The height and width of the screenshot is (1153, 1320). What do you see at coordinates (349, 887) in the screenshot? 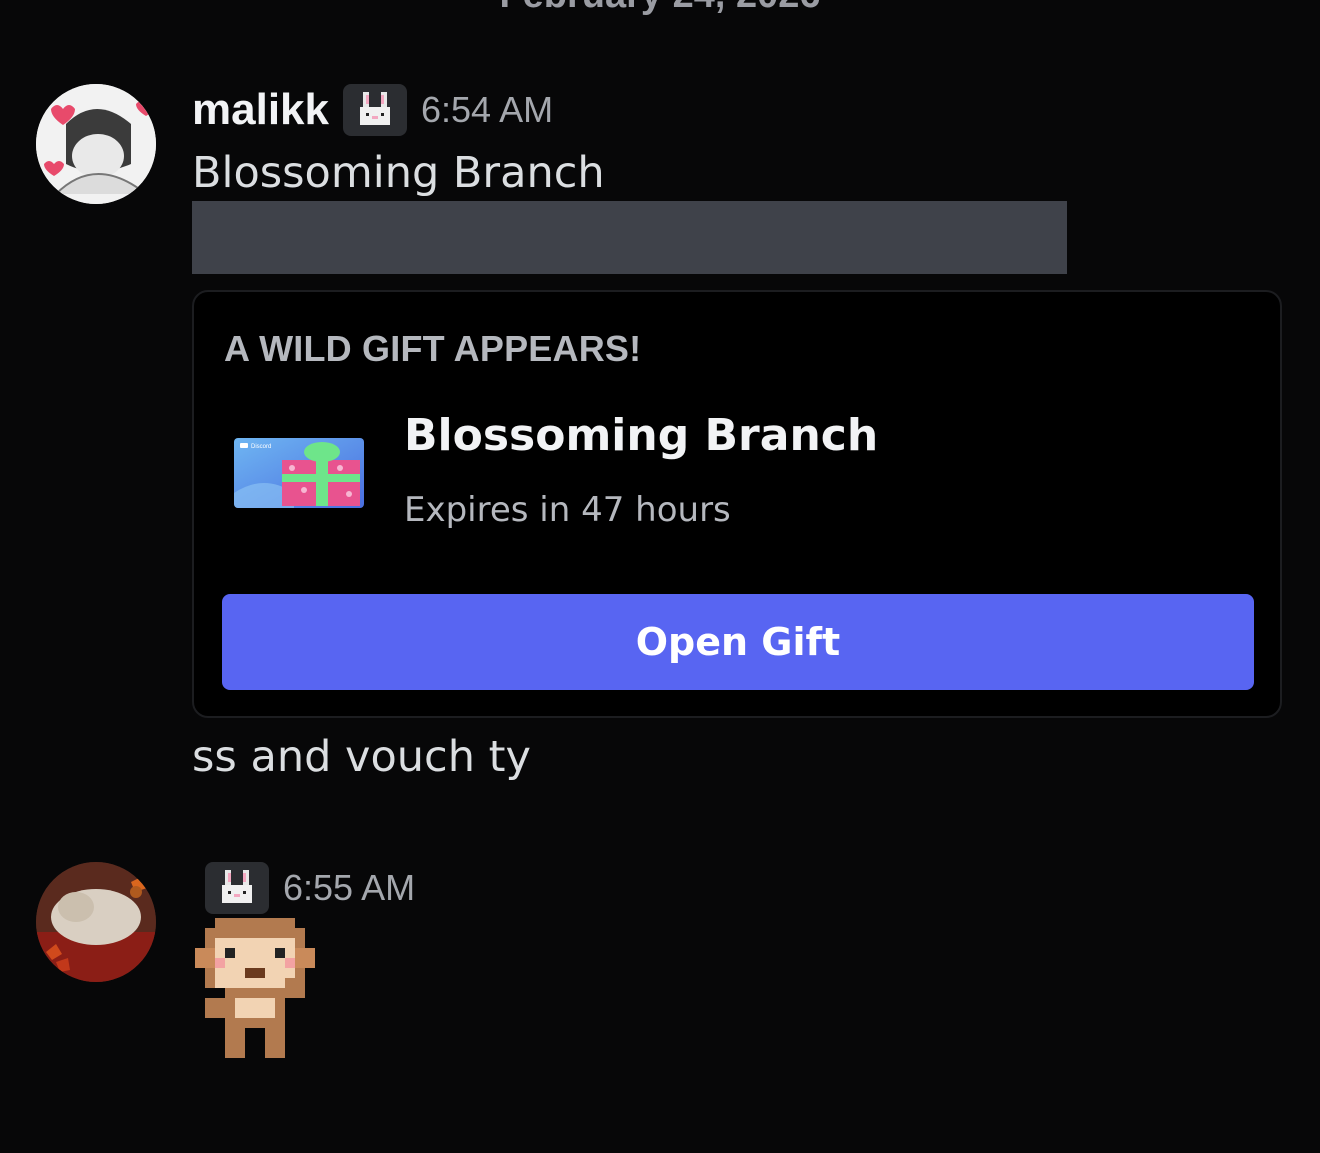
I see `timestamp: 6:55 AM` at bounding box center [349, 887].